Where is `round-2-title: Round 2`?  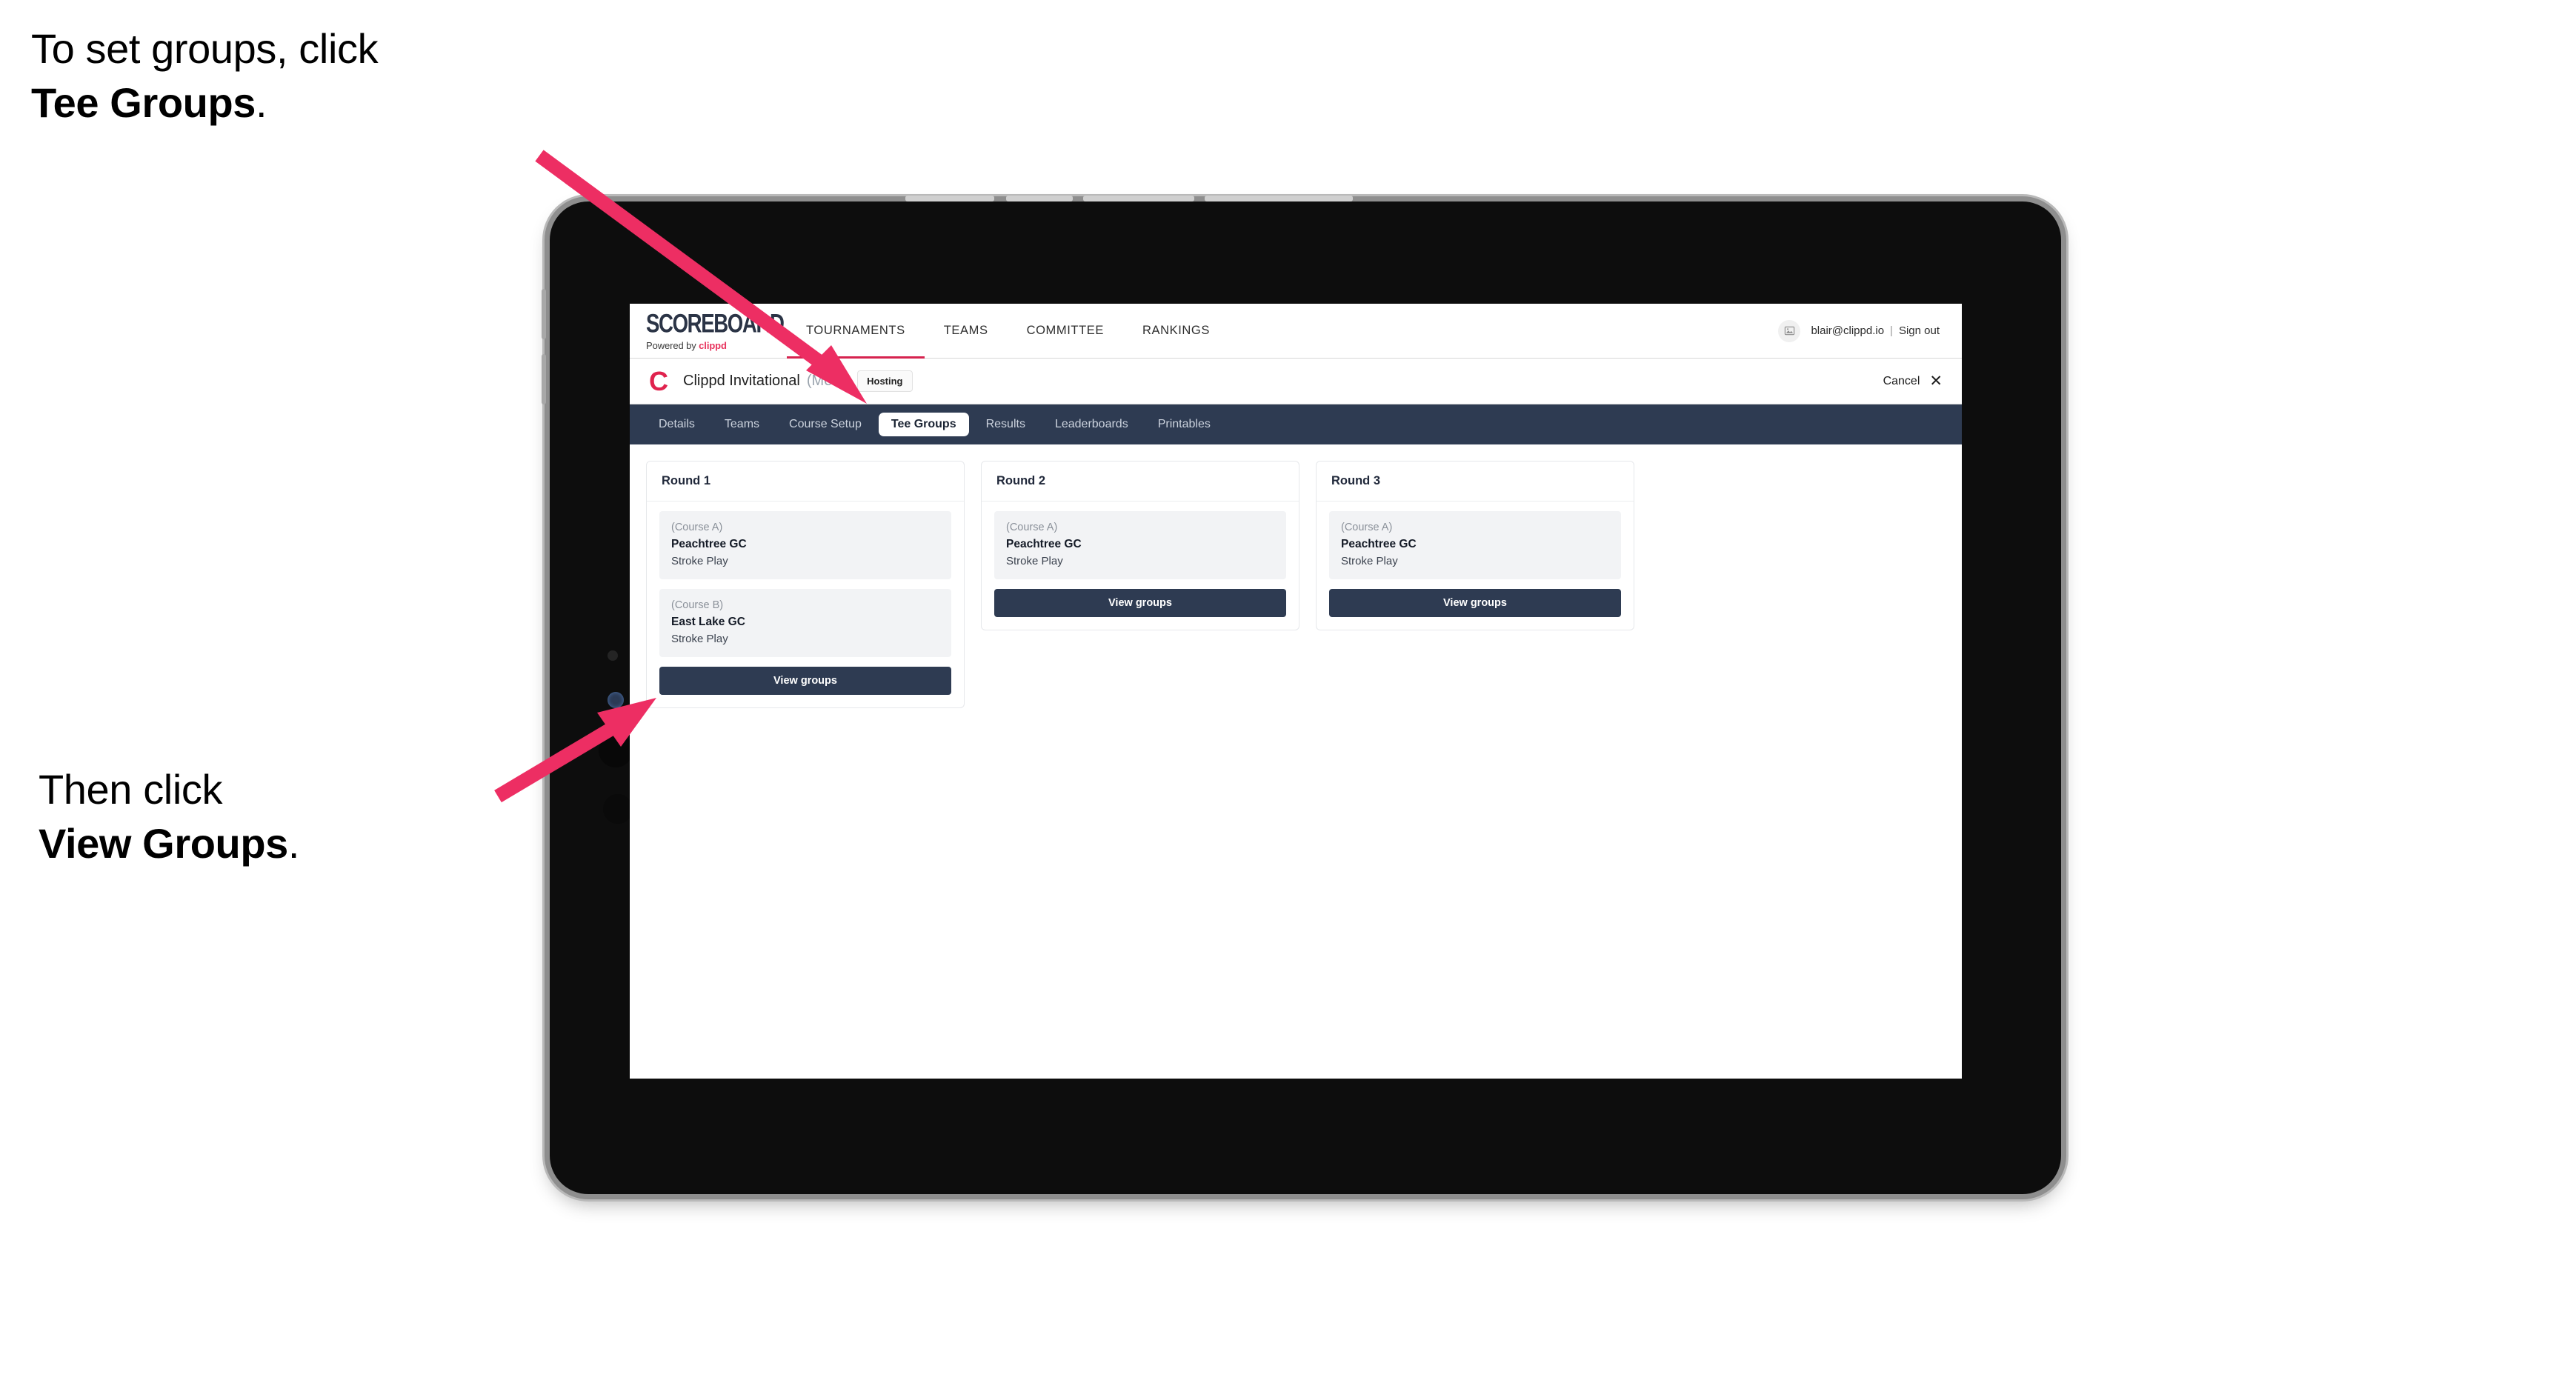 round-2-title: Round 2 is located at coordinates (1140, 482).